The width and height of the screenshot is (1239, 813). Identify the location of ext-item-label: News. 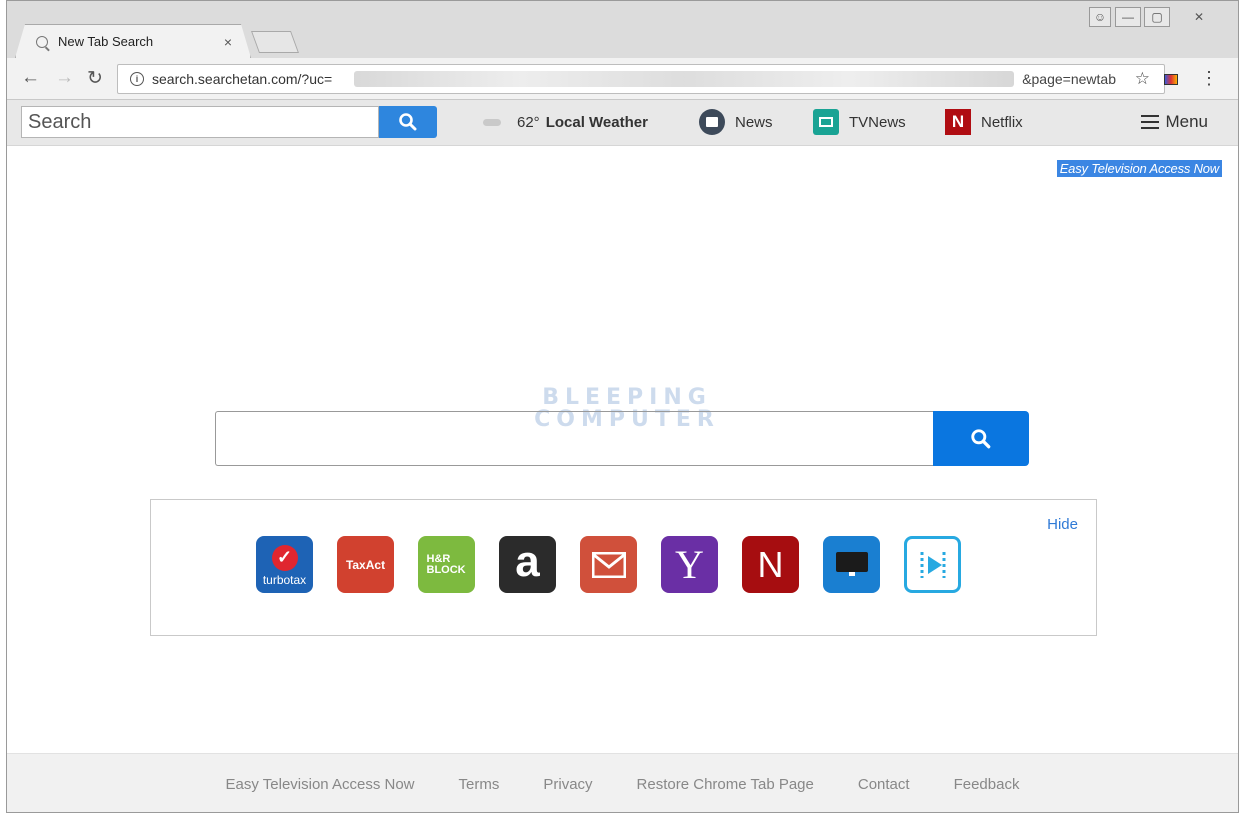
(754, 122).